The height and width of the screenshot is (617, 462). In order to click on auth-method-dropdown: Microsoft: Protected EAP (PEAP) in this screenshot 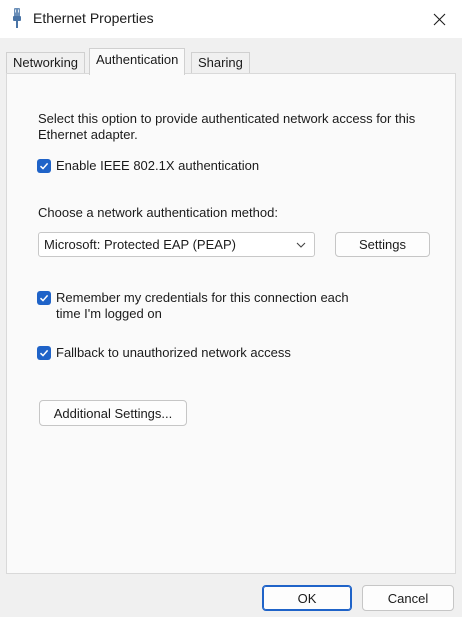, I will do `click(176, 244)`.